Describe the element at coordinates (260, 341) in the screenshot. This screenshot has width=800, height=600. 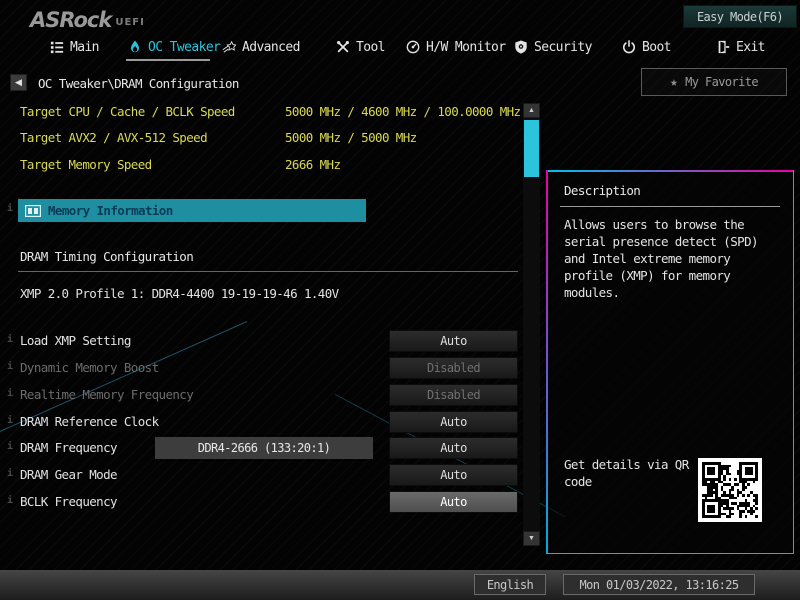
I see `setting-row-load-xmp: i Load XMP Setting Auto` at that location.